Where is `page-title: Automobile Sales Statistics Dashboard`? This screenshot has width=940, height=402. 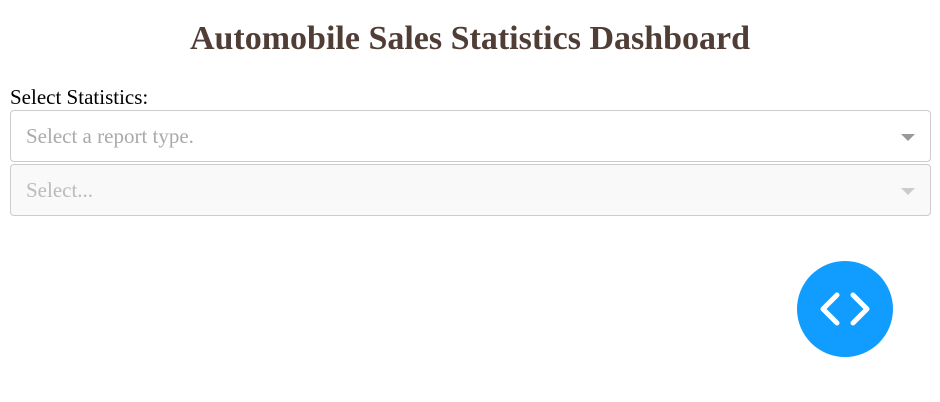
page-title: Automobile Sales Statistics Dashboard is located at coordinates (470, 38).